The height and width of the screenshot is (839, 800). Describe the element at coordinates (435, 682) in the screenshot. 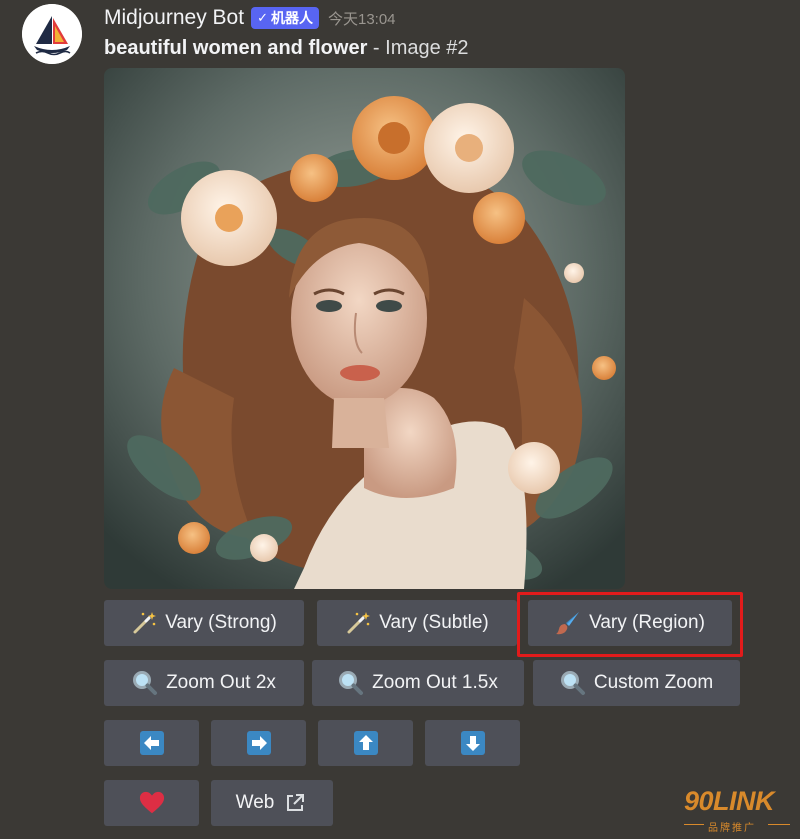

I see `zoom-out-1-5x-label: Zoom Out 1.5x` at that location.